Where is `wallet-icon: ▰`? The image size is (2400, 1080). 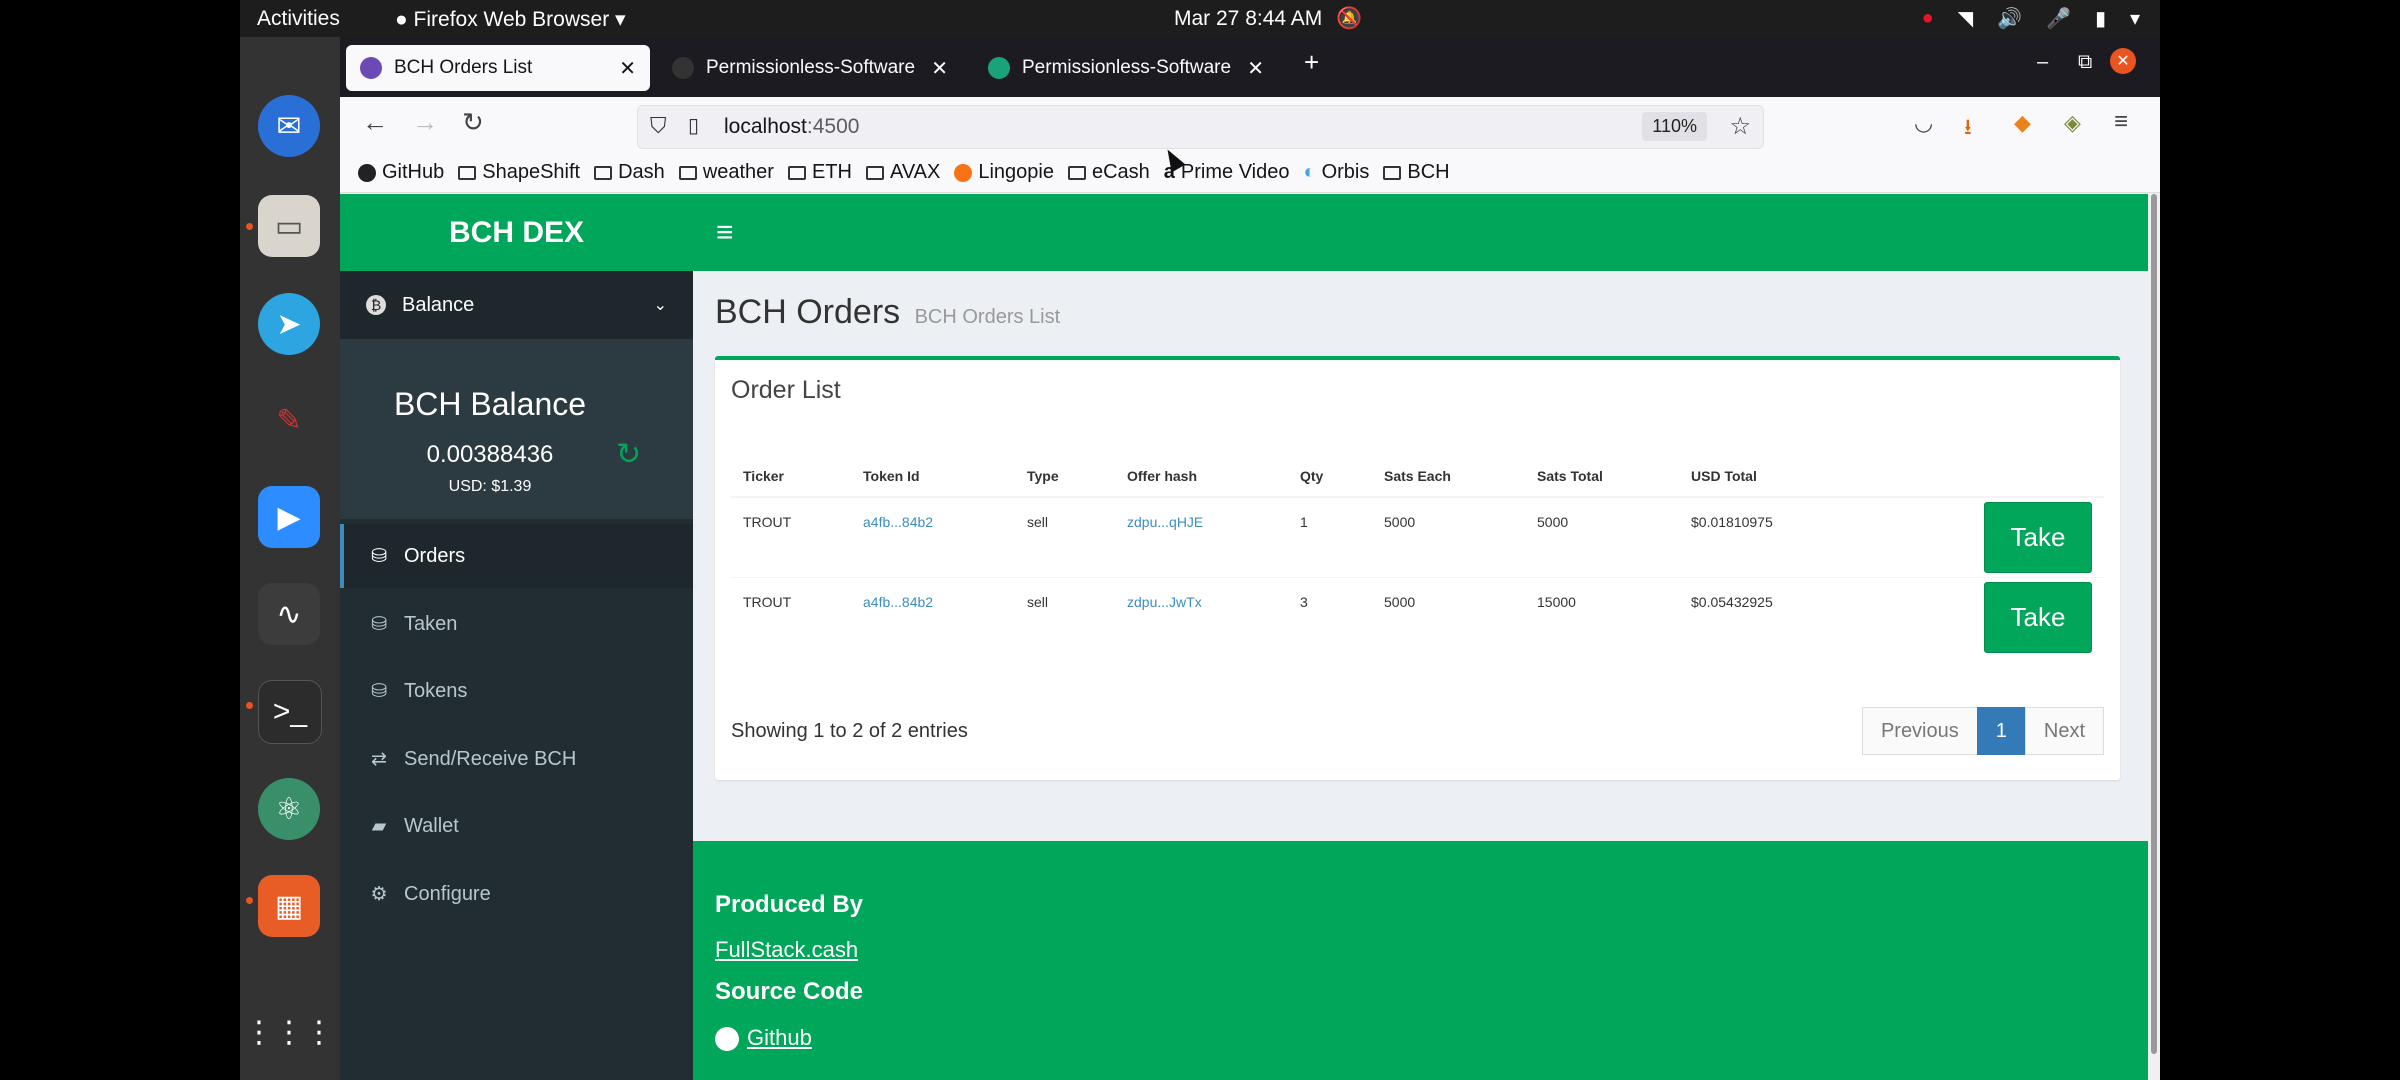
wallet-icon: ▰ is located at coordinates (379, 826).